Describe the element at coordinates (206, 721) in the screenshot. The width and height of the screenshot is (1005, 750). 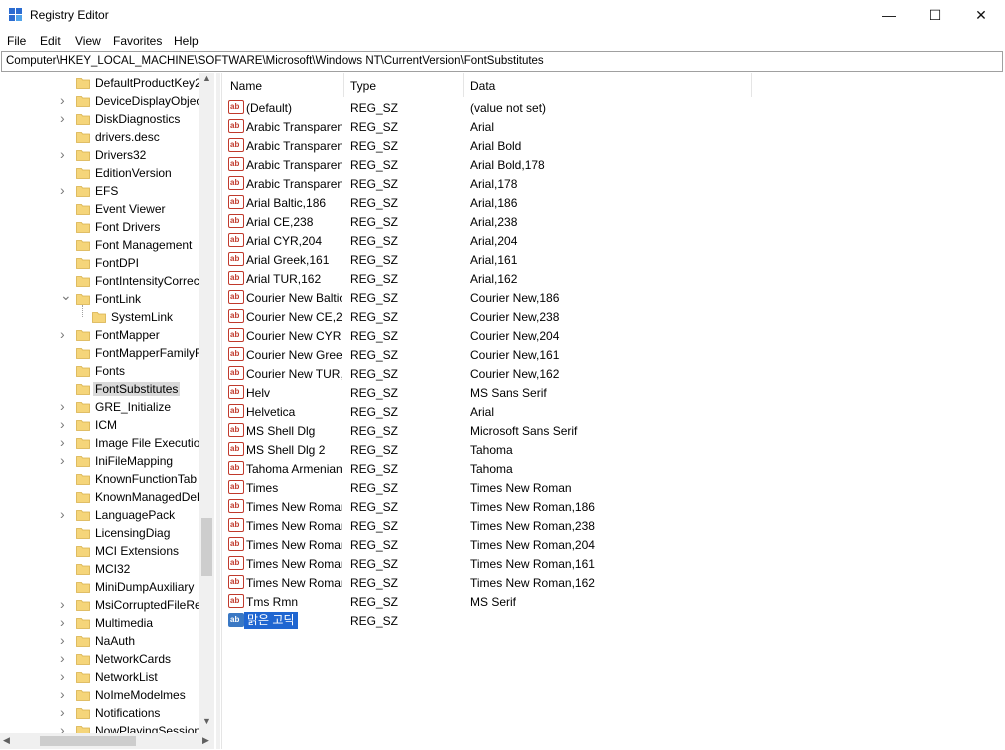
I see `scroll-down-icon: ▼` at that location.